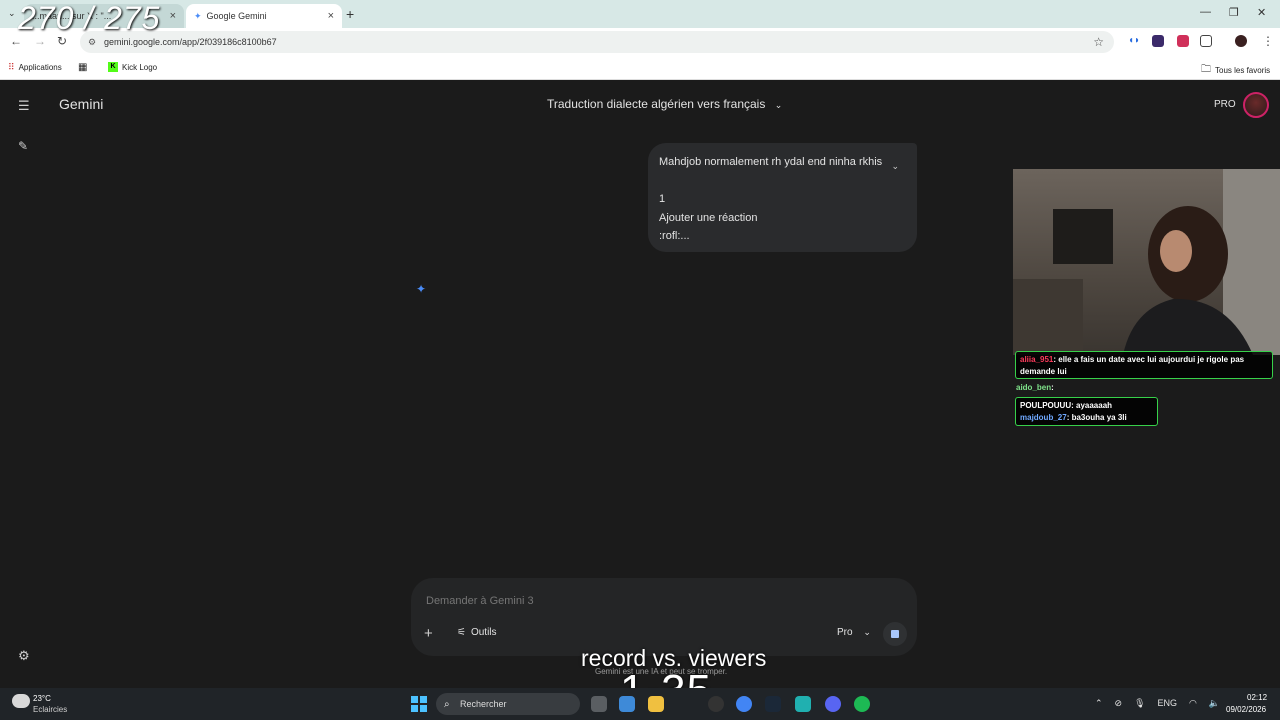 This screenshot has width=1280, height=720. I want to click on chrome-icon, so click(744, 704).